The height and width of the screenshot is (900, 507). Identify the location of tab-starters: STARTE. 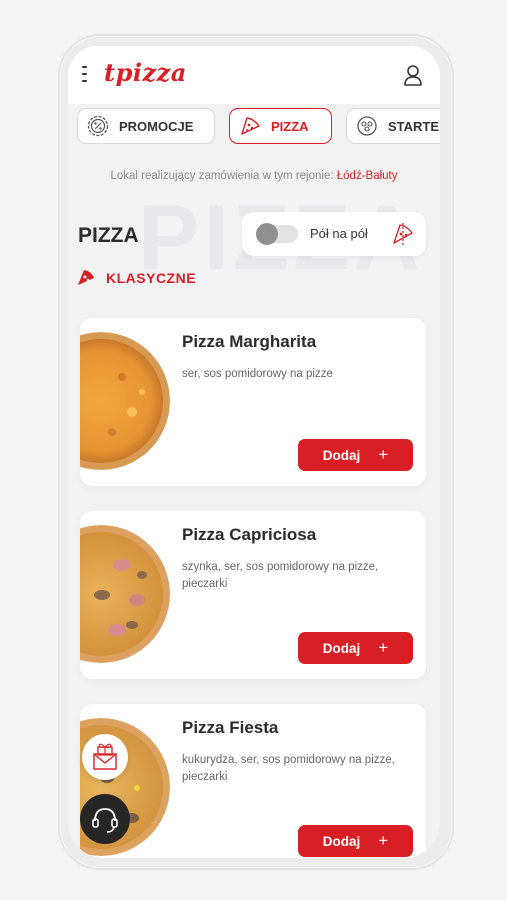
(393, 126).